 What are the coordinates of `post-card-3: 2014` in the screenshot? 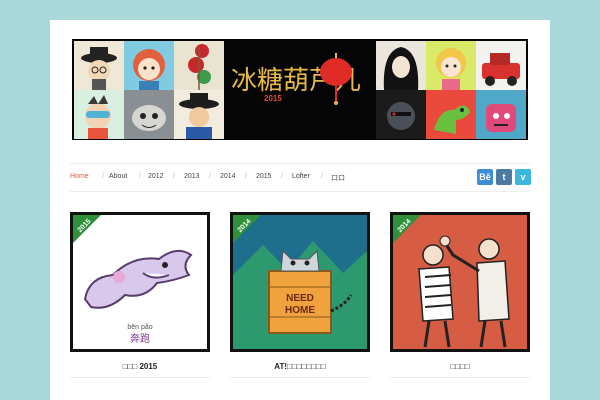 It's located at (460, 282).